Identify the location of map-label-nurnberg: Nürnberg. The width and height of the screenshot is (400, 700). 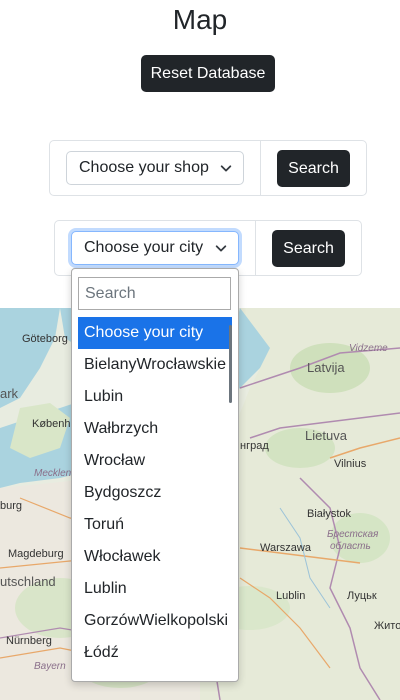
(29, 641).